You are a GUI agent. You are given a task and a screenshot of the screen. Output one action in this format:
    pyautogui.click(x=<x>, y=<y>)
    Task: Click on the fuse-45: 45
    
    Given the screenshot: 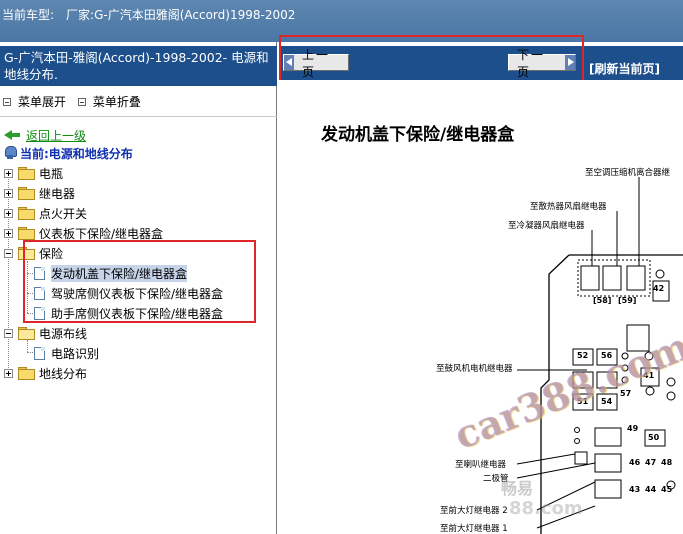 What is the action you would take?
    pyautogui.click(x=667, y=489)
    